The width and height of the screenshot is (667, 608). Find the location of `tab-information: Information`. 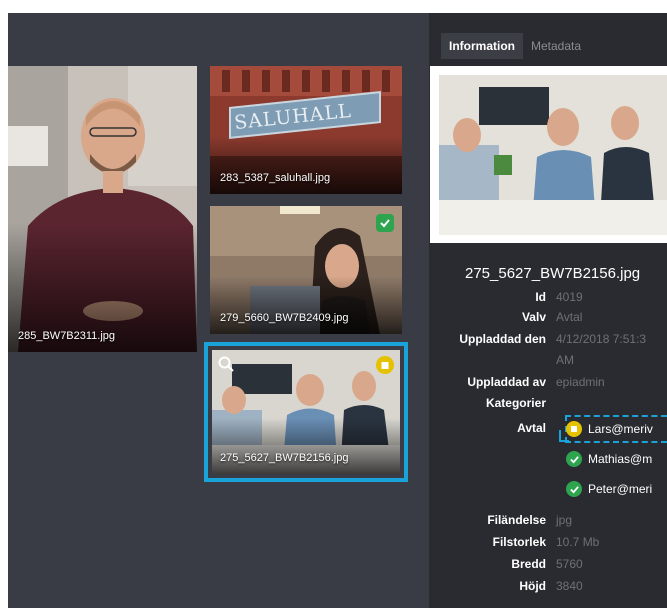

tab-information: Information is located at coordinates (482, 46).